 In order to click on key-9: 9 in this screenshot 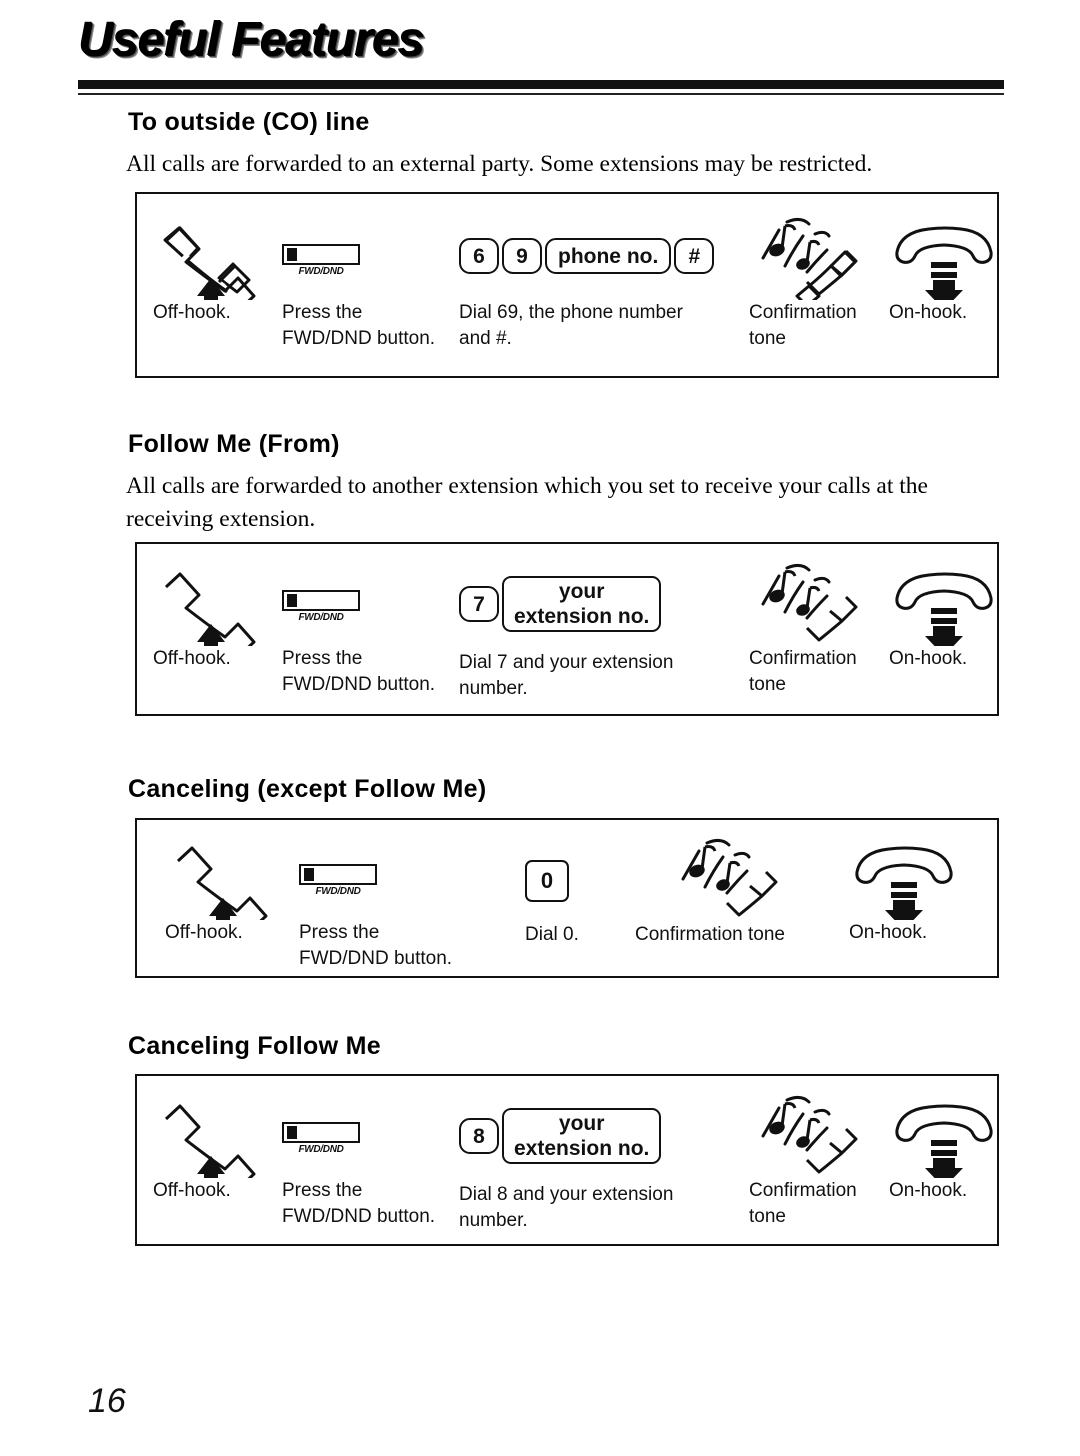, I will do `click(522, 256)`.